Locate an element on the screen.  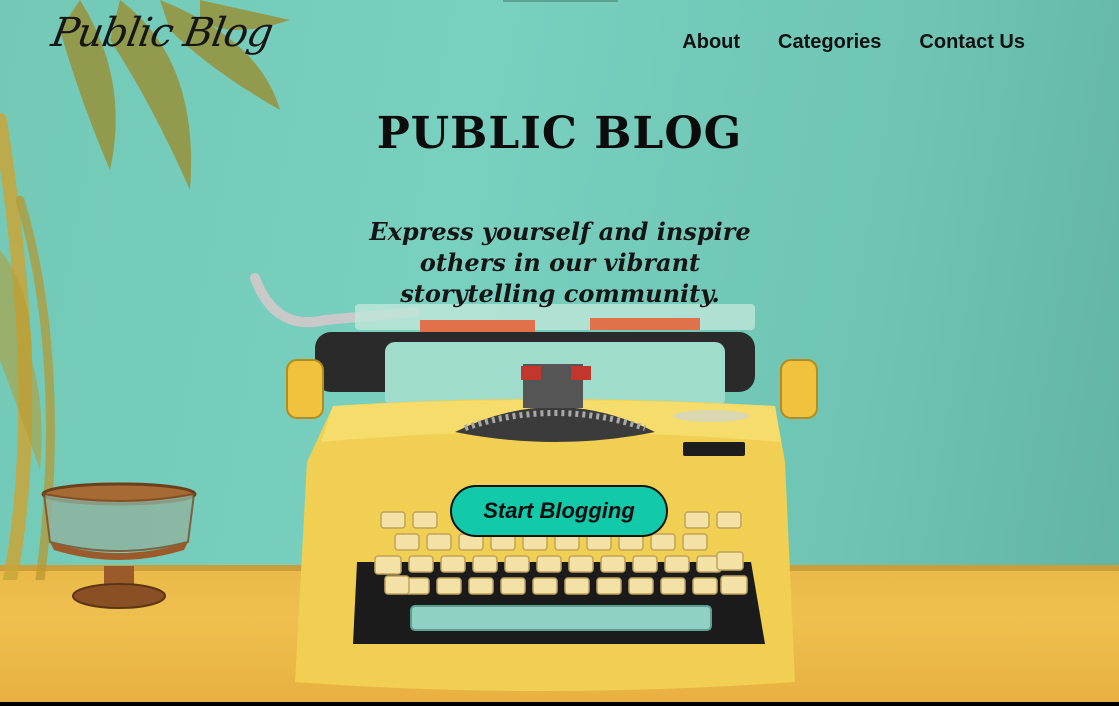
nav-link-about: About is located at coordinates (711, 42).